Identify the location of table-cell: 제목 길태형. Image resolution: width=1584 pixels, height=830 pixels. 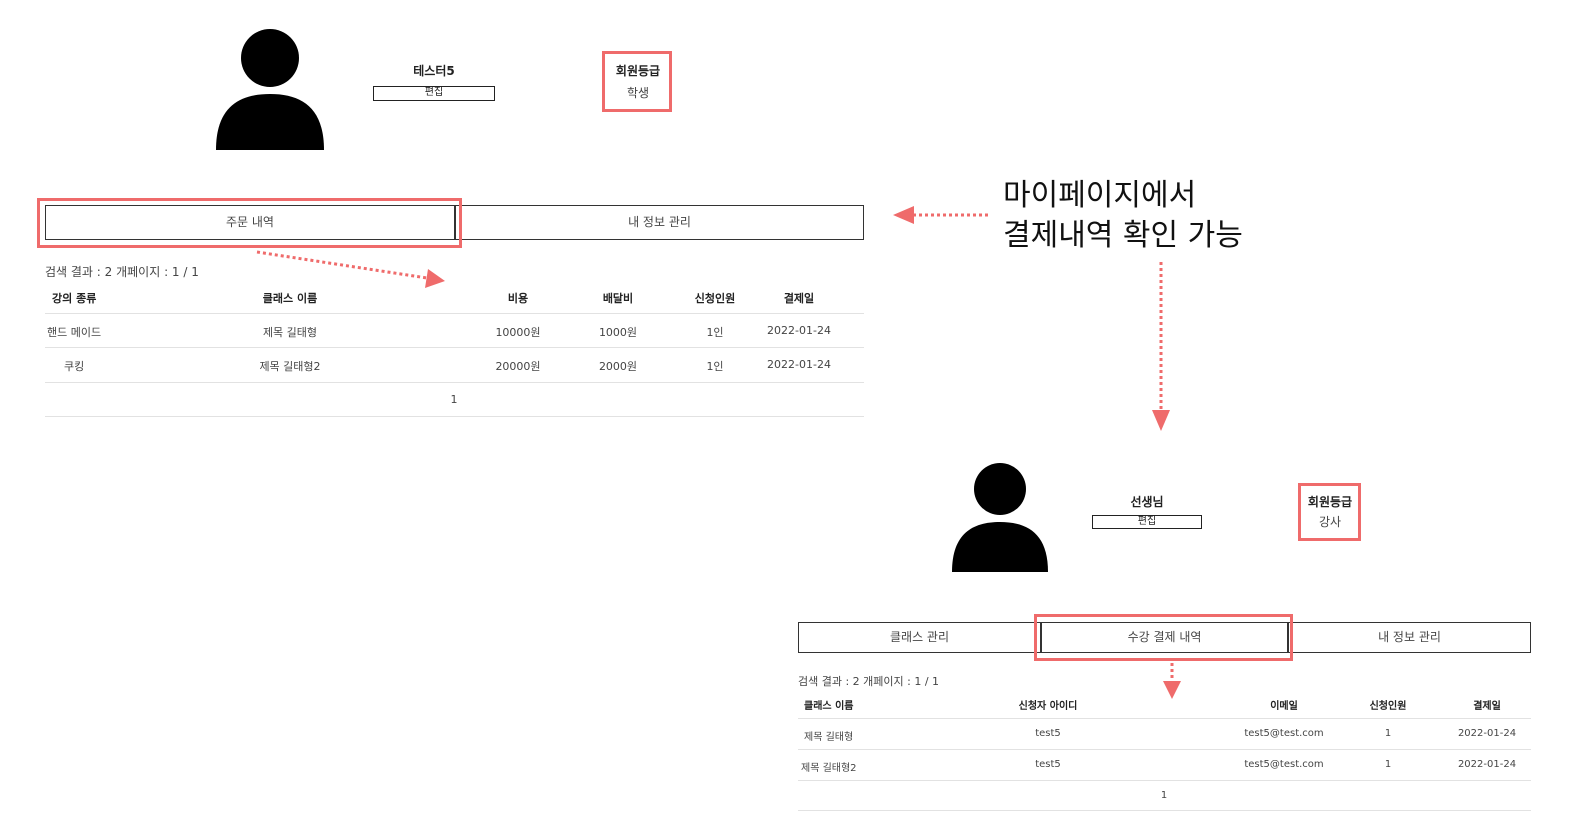
(829, 737).